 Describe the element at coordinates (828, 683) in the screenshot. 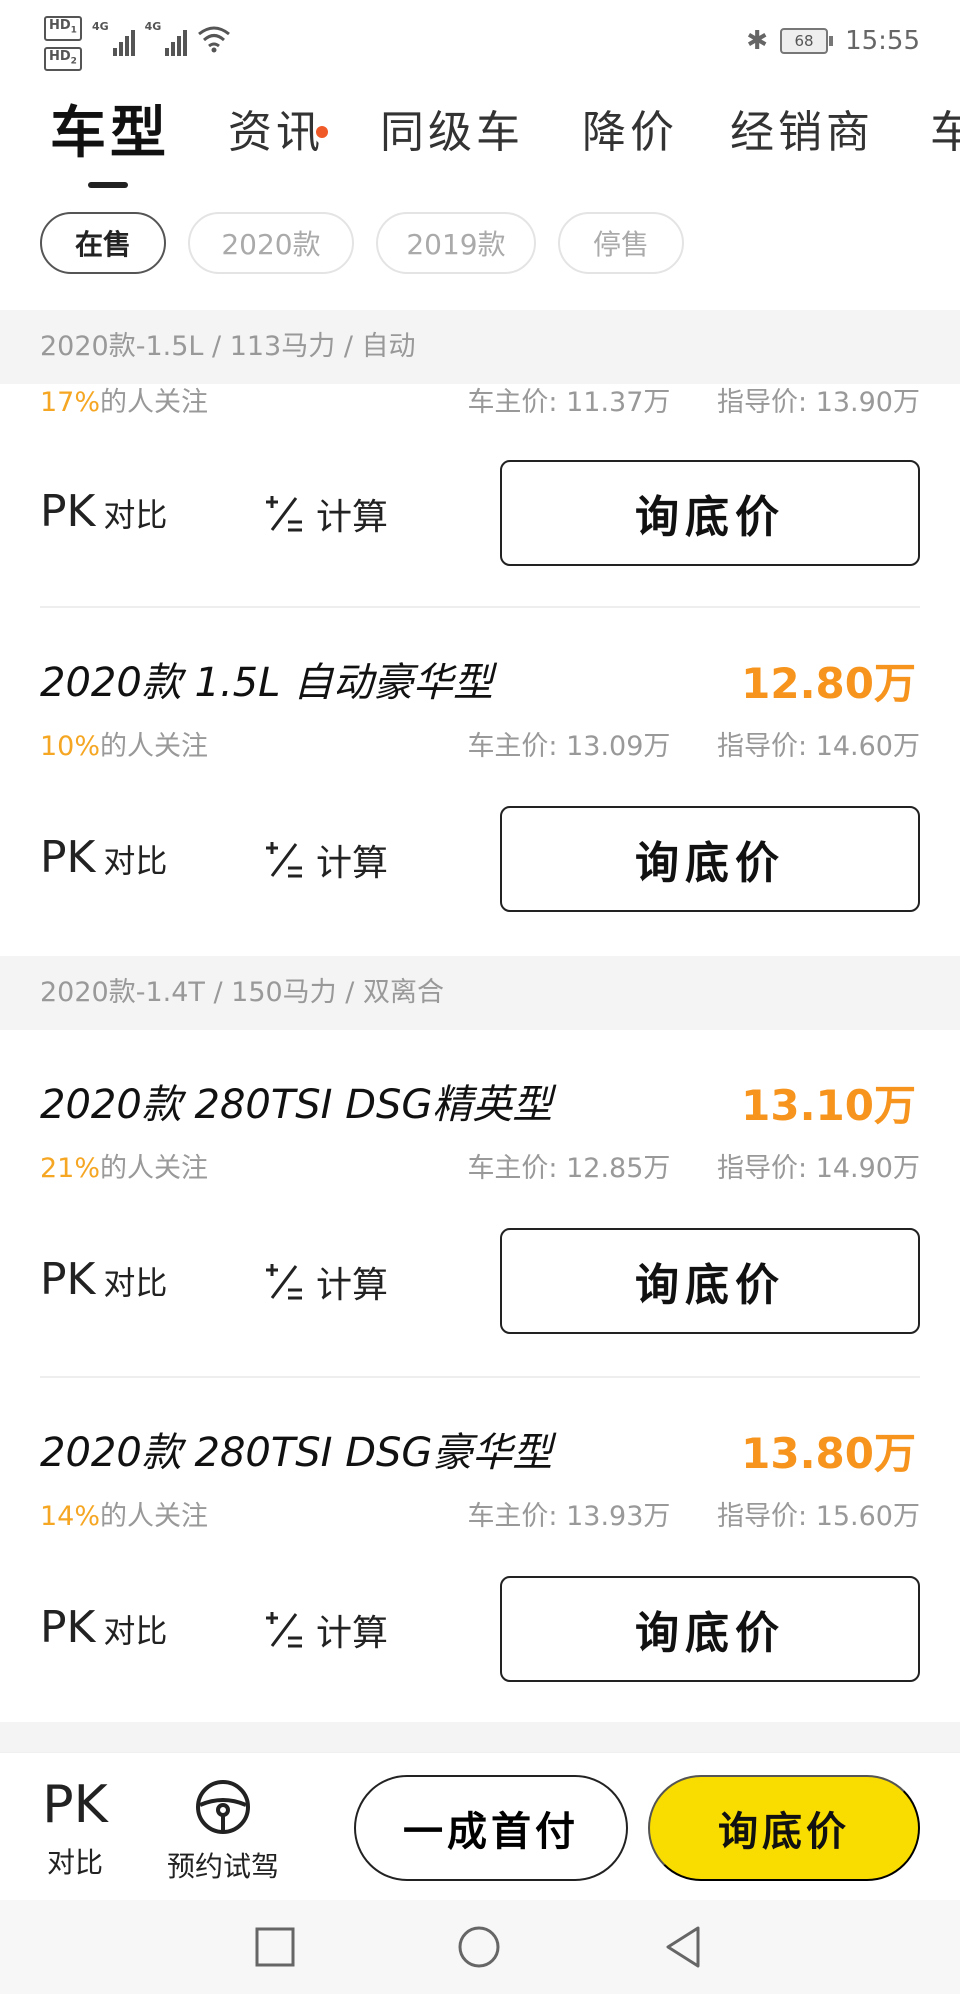

I see `item-price: 12.80万` at that location.